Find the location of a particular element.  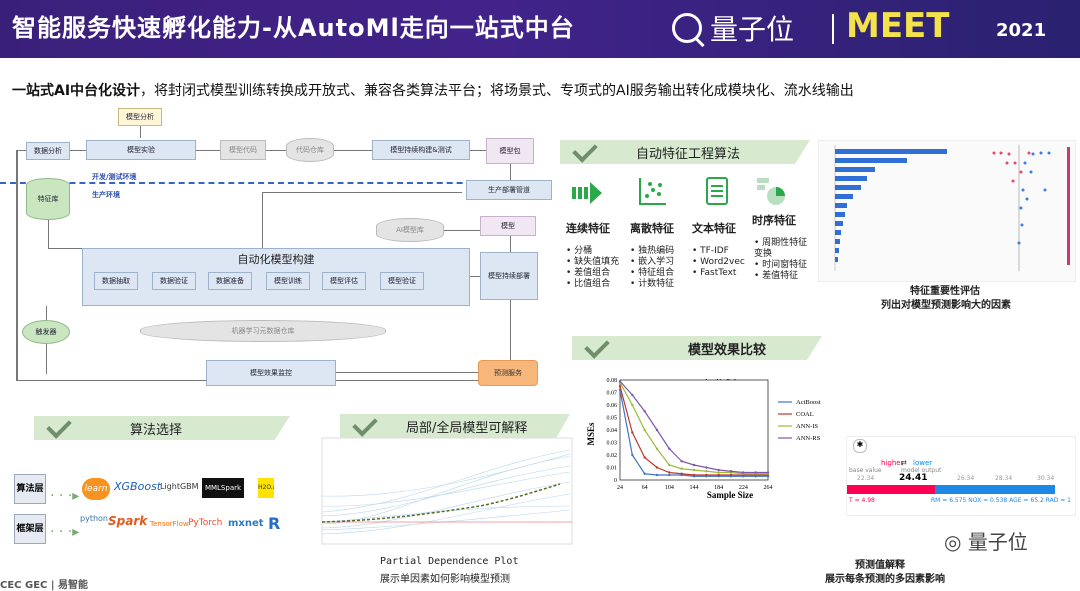

model-analysis-node: 模型分析 is located at coordinates (140, 117).